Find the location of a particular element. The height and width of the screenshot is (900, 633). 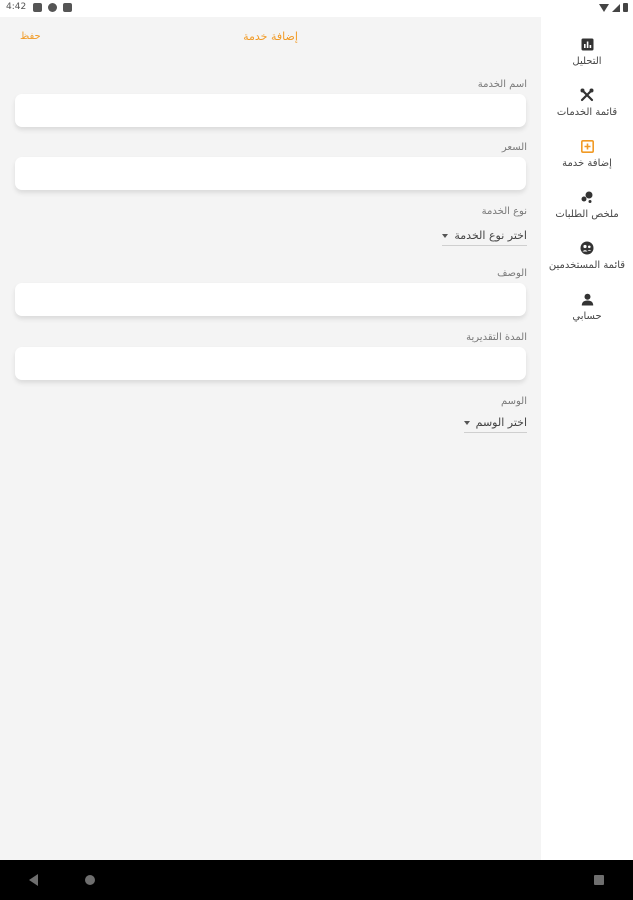

sidebar-item-label: حسابي is located at coordinates (587, 316).